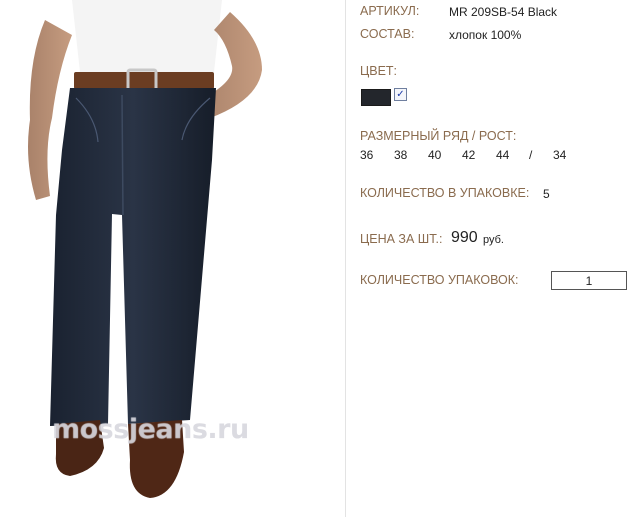 The width and height of the screenshot is (641, 517). What do you see at coordinates (503, 12) in the screenshot?
I see `article-value: MR 209SB-54 Black` at bounding box center [503, 12].